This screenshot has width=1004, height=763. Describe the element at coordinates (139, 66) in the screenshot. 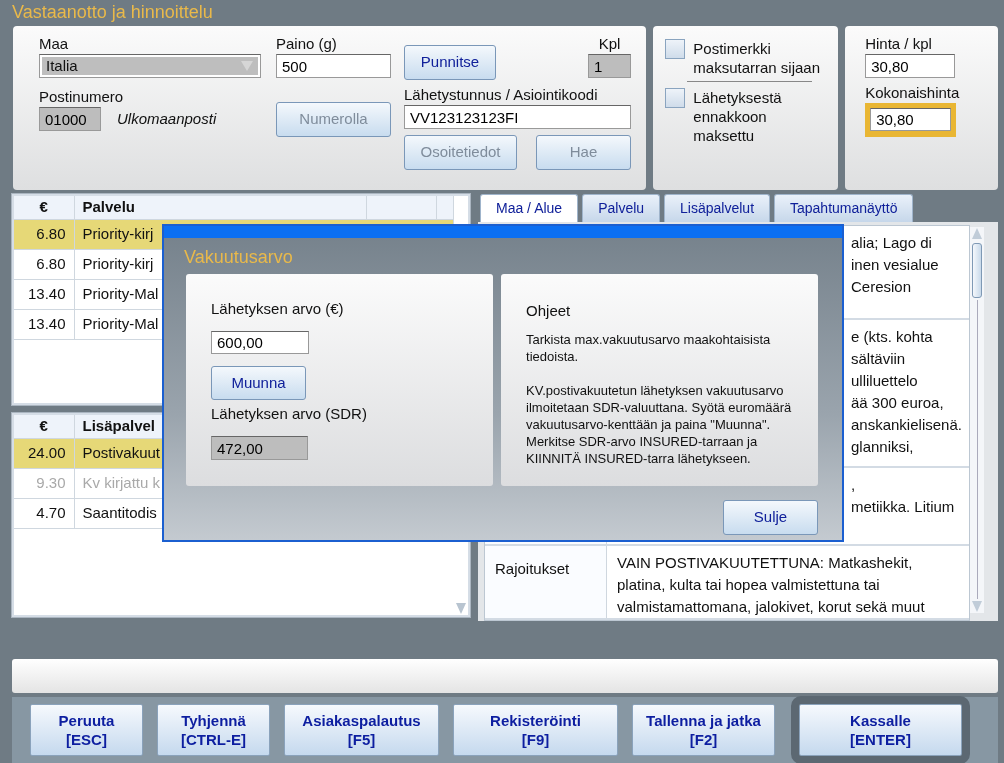

I see `dropdown-value: Italia` at that location.